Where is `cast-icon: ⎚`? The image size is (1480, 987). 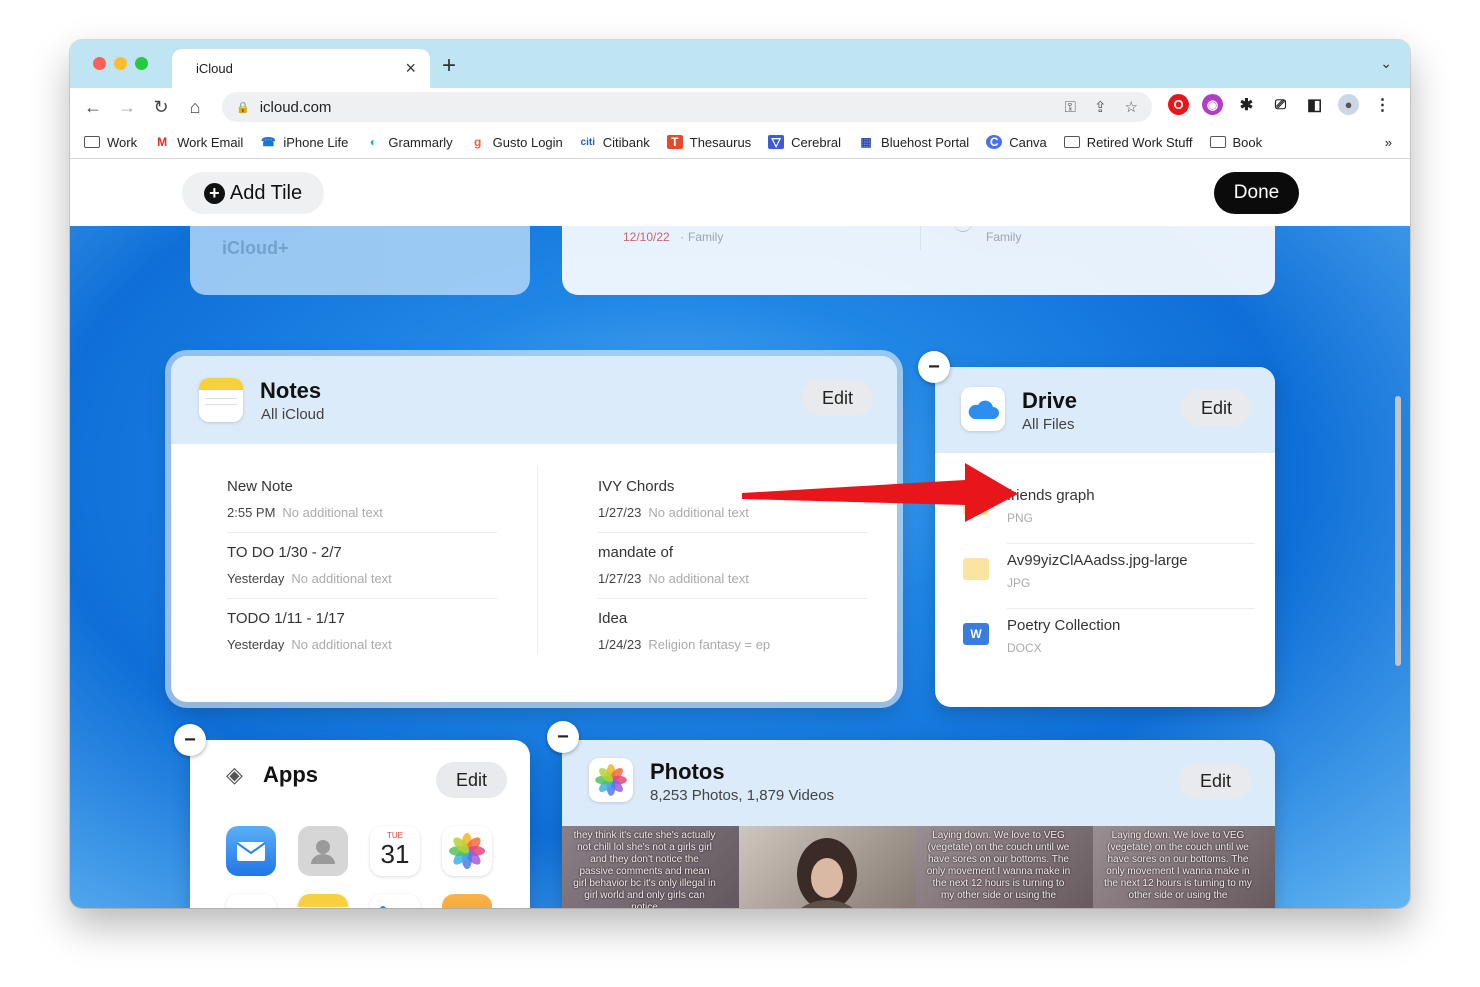
cast-icon: ⎚ is located at coordinates (1280, 104).